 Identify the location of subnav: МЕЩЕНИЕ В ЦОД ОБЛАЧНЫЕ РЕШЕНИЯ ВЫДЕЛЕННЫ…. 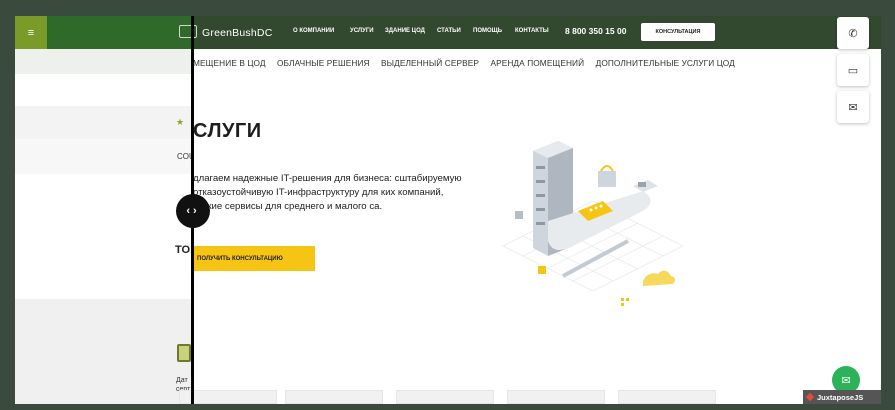
(468, 63).